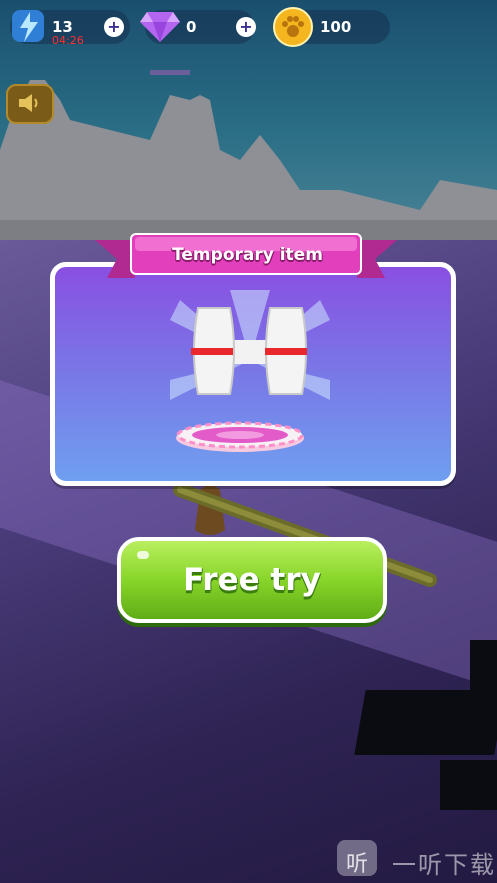 This screenshot has height=883, width=497. Describe the element at coordinates (250, 371) in the screenshot. I see `magnet-barbell-item` at that location.